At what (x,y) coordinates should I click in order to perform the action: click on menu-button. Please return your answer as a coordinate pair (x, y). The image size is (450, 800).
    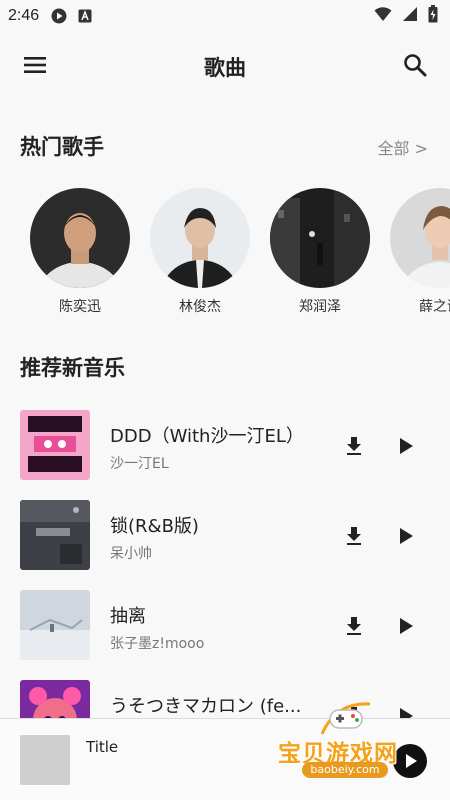
    Looking at the image, I should click on (35, 65).